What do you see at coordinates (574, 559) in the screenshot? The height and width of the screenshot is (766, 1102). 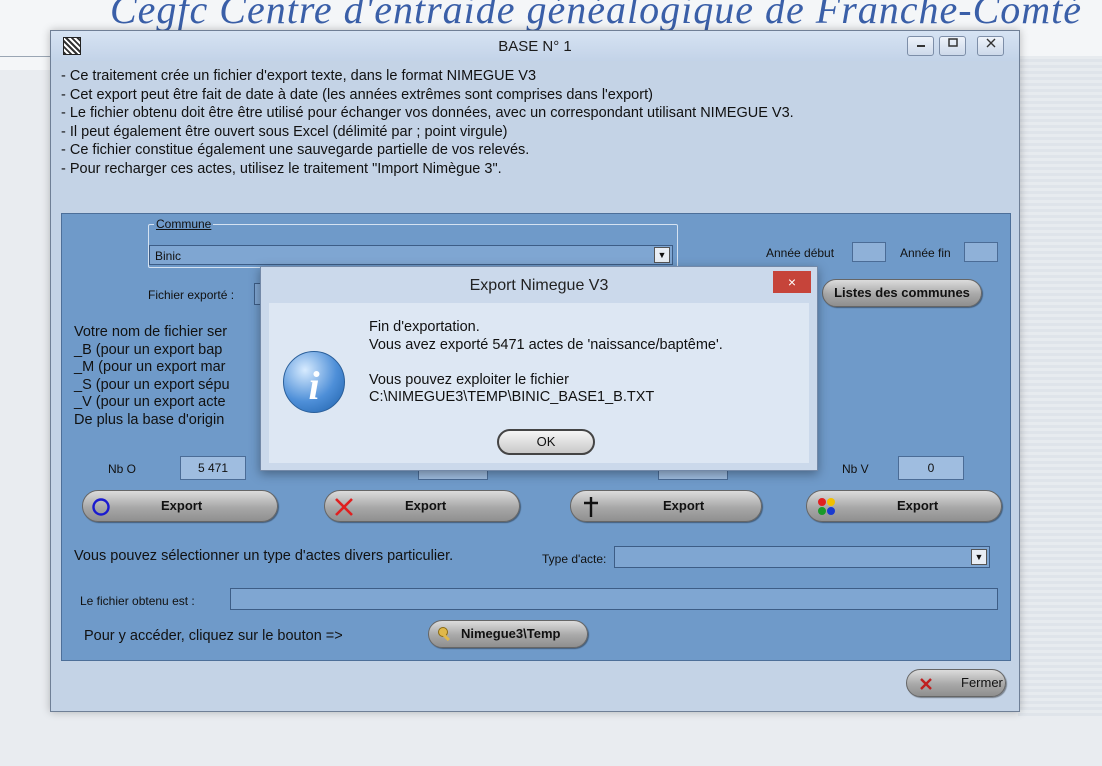 I see `type-acte-label: Type d'acte:` at bounding box center [574, 559].